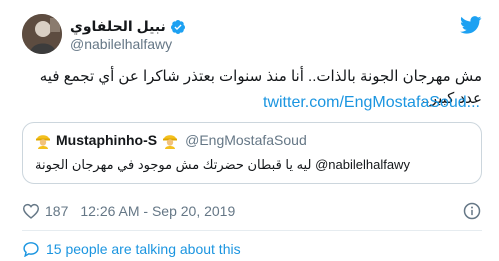 This screenshot has width=499, height=261. Describe the element at coordinates (121, 44) in the screenshot. I see `user-handle: @nabilelhalfawy` at that location.